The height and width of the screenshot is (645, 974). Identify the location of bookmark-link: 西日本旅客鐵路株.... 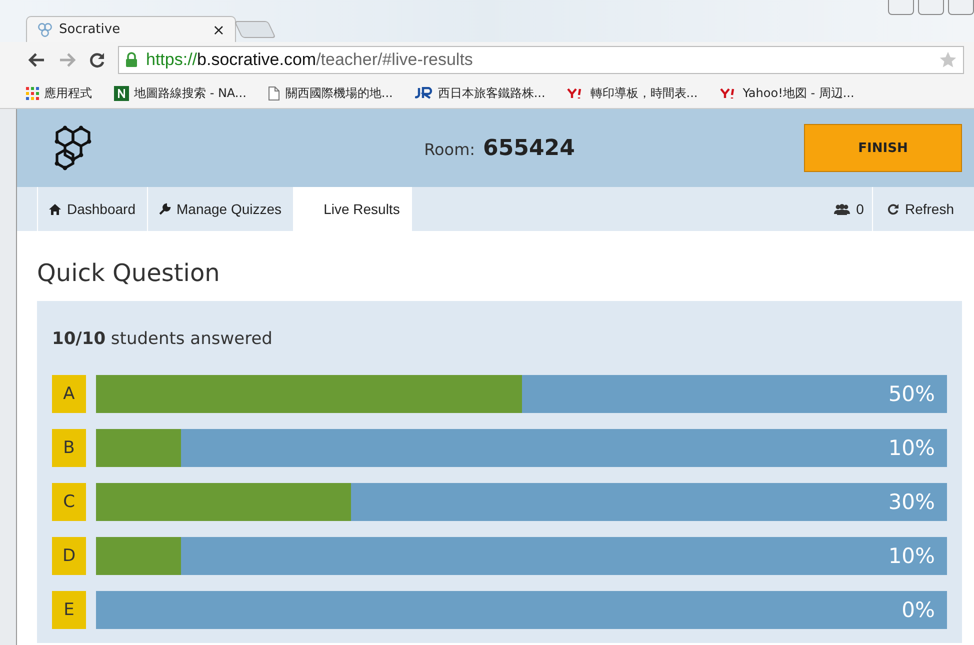
(480, 93).